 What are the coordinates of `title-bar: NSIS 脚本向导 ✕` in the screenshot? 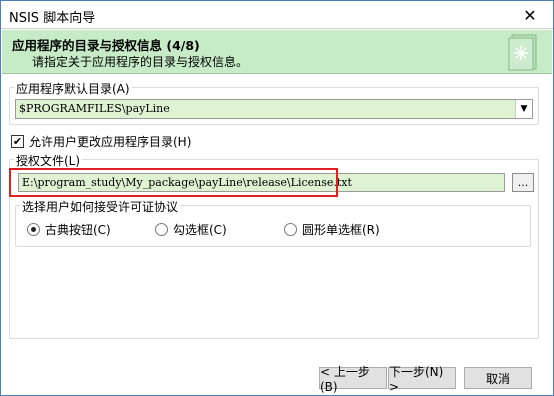 It's located at (277, 15).